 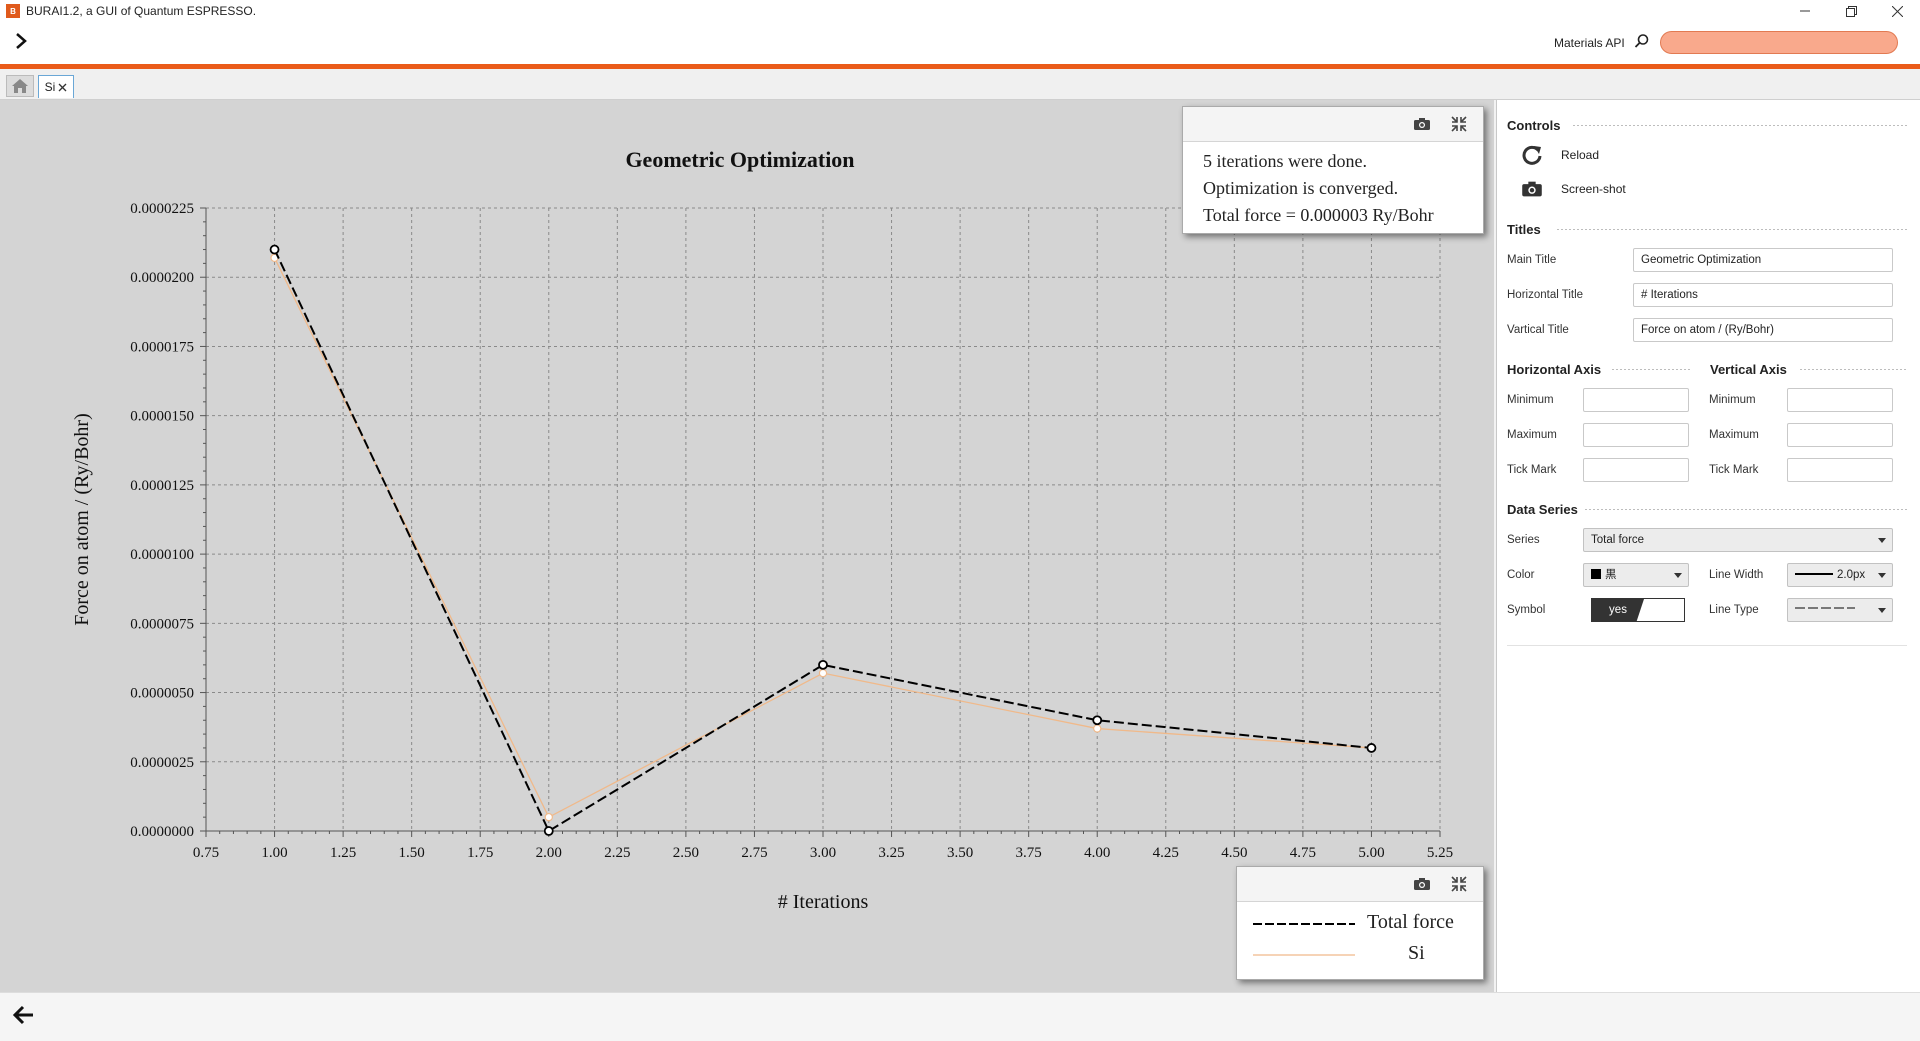 I want to click on info-line: Total force = 0.000003 Ry/Bohr, so click(x=1318, y=215).